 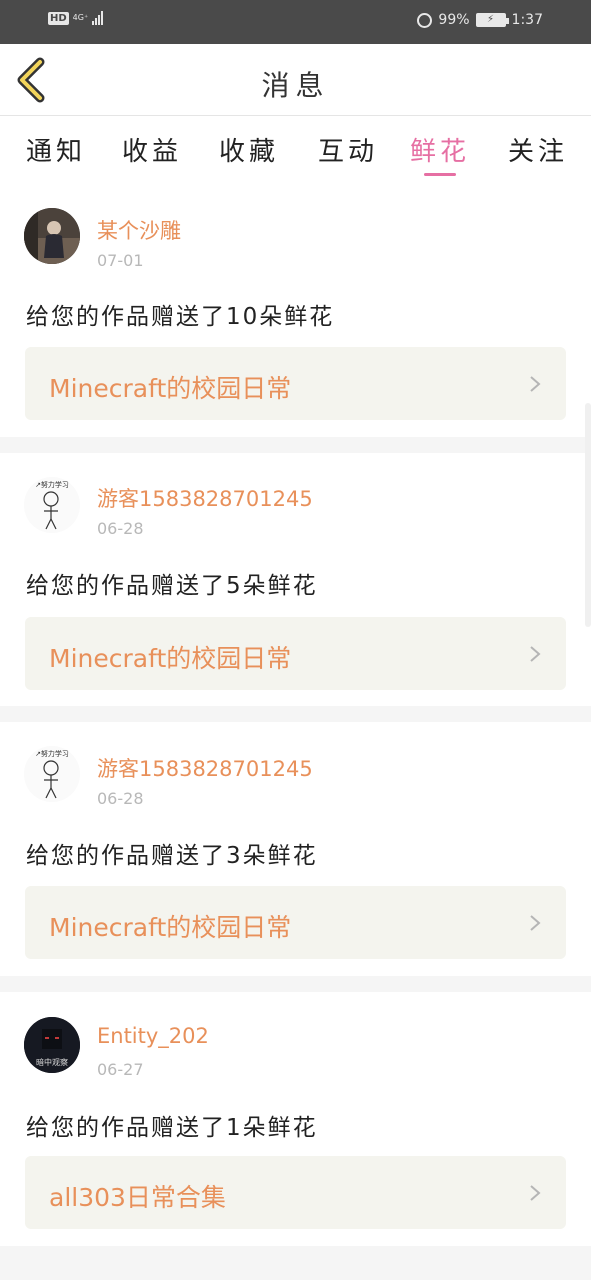 What do you see at coordinates (348, 149) in the screenshot?
I see `tab-interactions: 互动` at bounding box center [348, 149].